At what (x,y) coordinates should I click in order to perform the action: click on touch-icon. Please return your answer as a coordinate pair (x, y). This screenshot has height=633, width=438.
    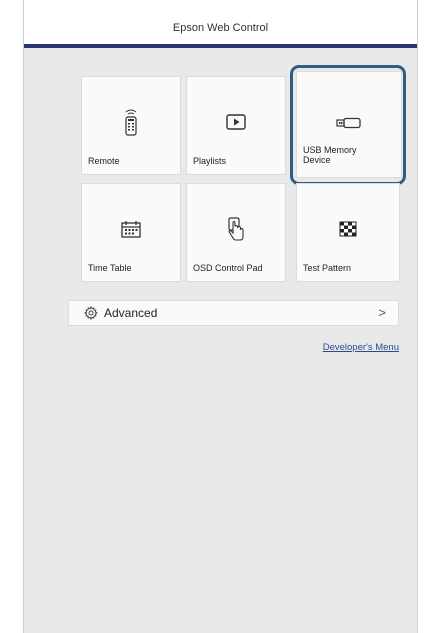
    Looking at the image, I should click on (236, 229).